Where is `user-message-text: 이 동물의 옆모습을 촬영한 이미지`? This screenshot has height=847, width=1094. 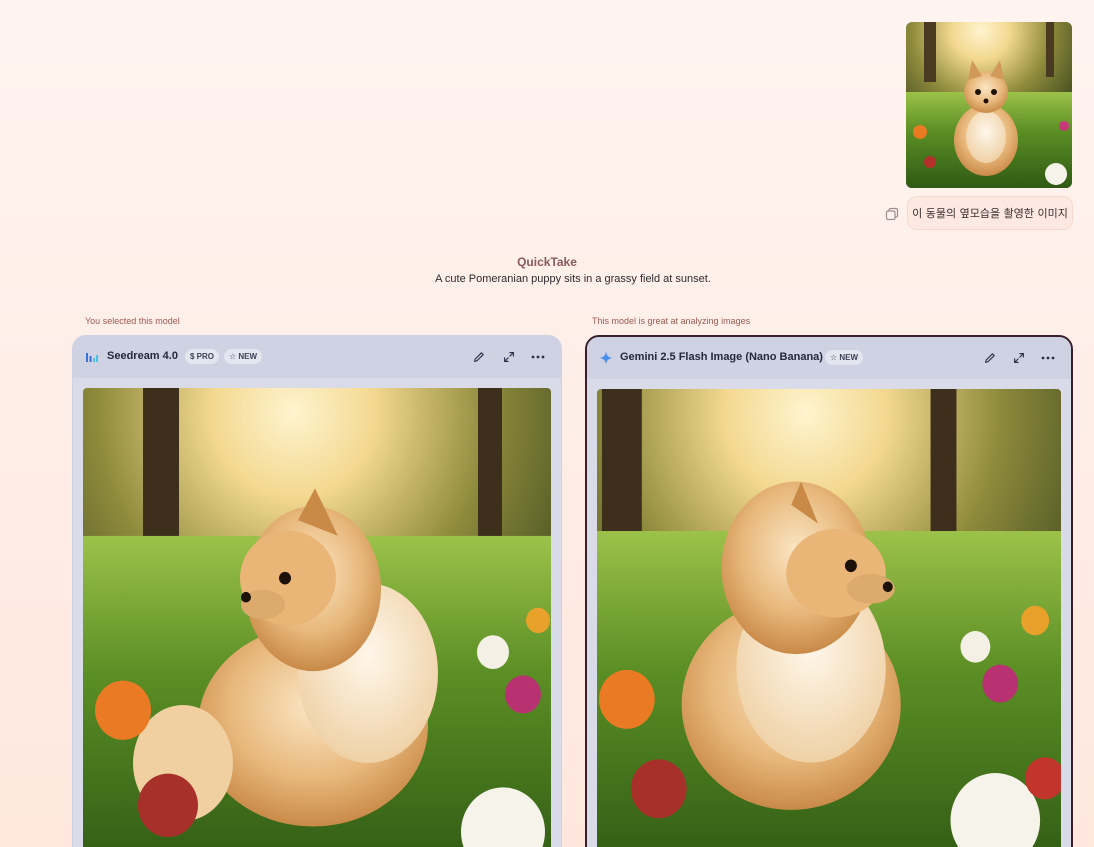 user-message-text: 이 동물의 옆모습을 촬영한 이미지 is located at coordinates (990, 213).